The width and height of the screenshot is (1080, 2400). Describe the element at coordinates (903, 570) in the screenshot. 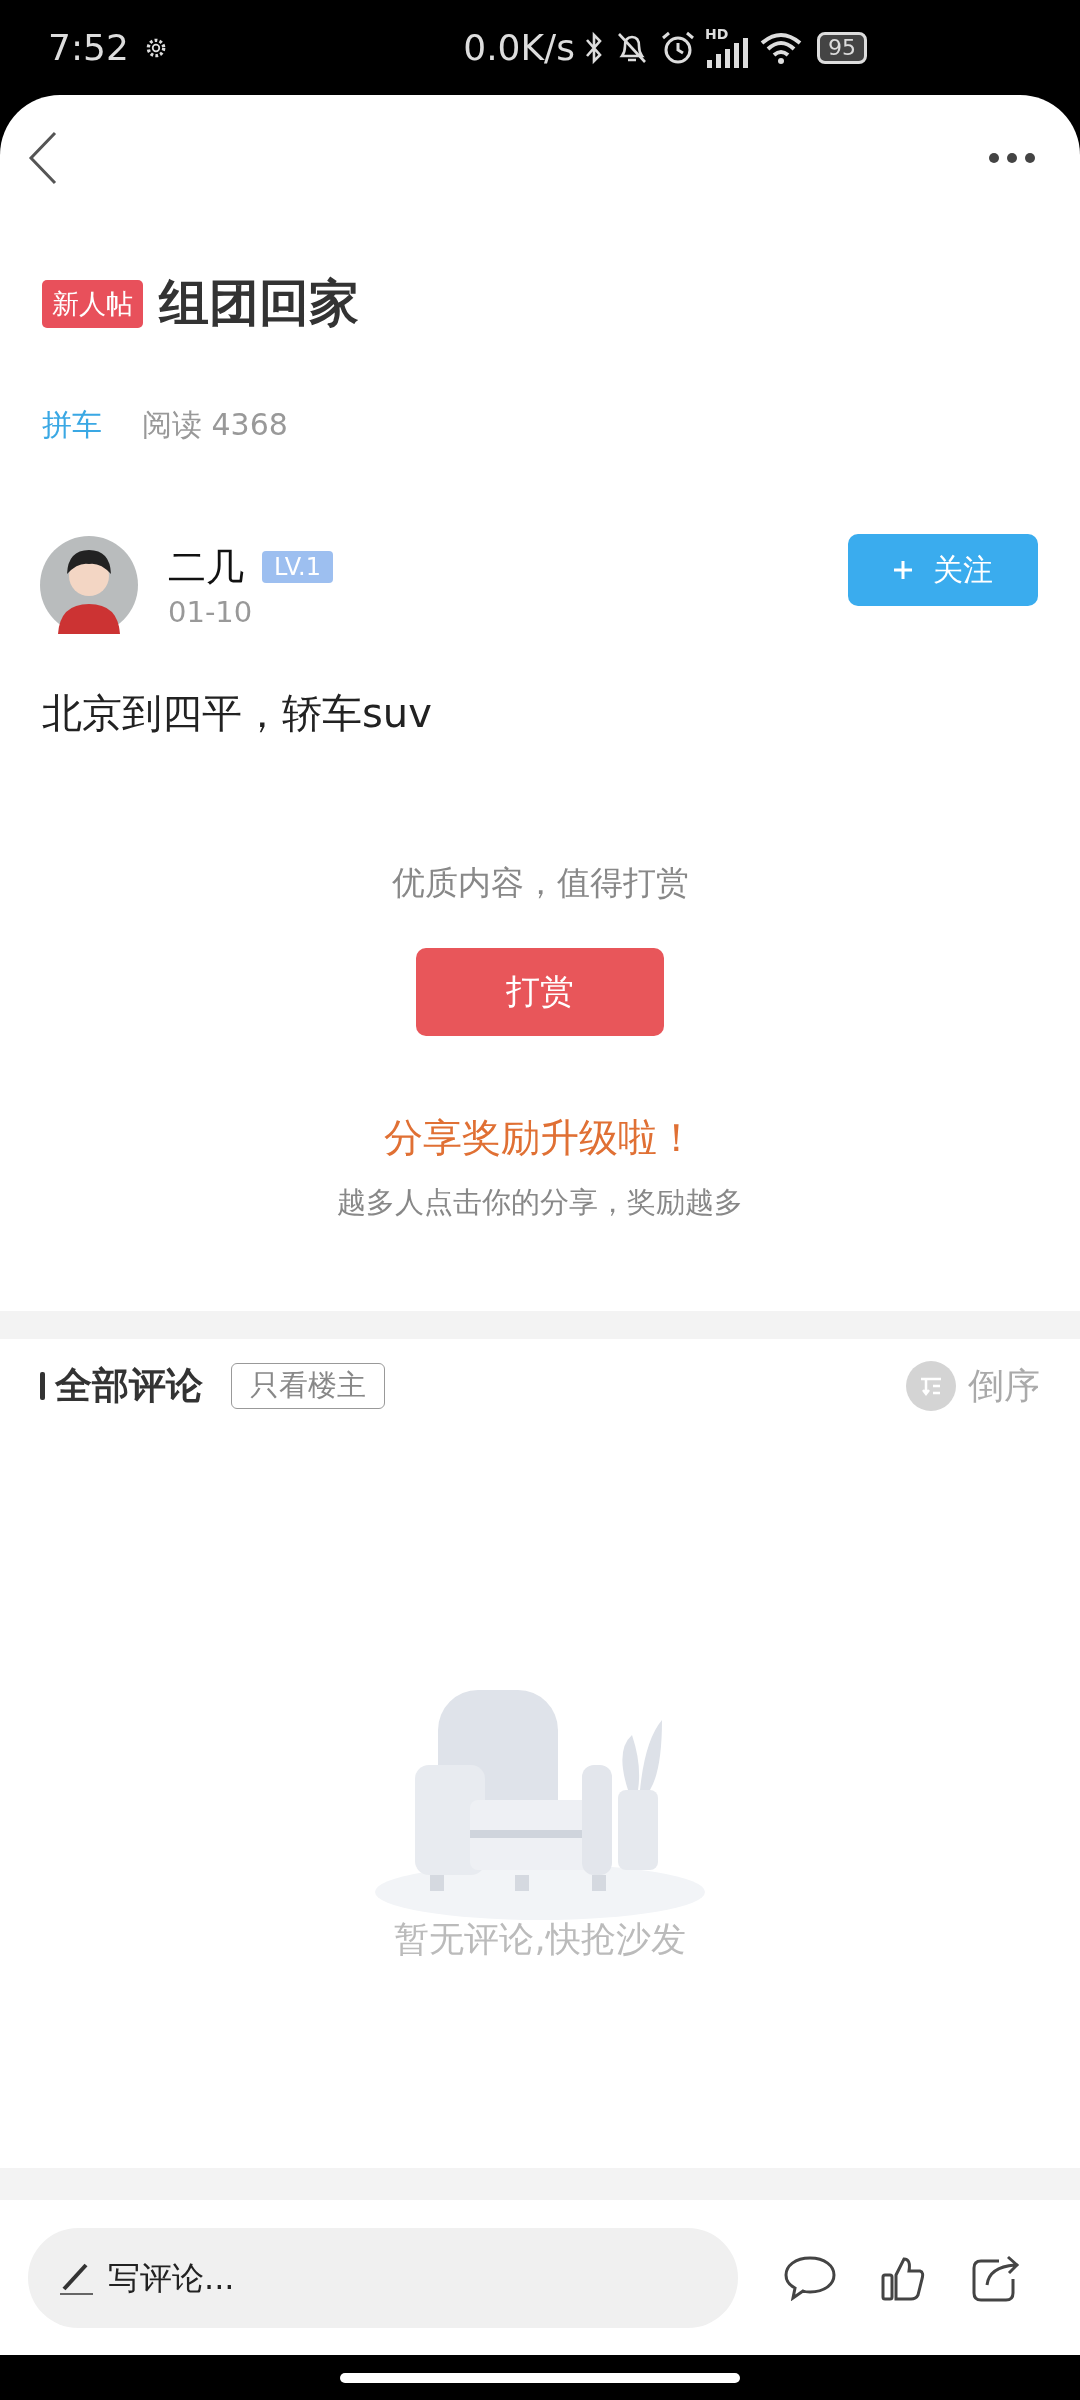

I see `plus-icon` at that location.